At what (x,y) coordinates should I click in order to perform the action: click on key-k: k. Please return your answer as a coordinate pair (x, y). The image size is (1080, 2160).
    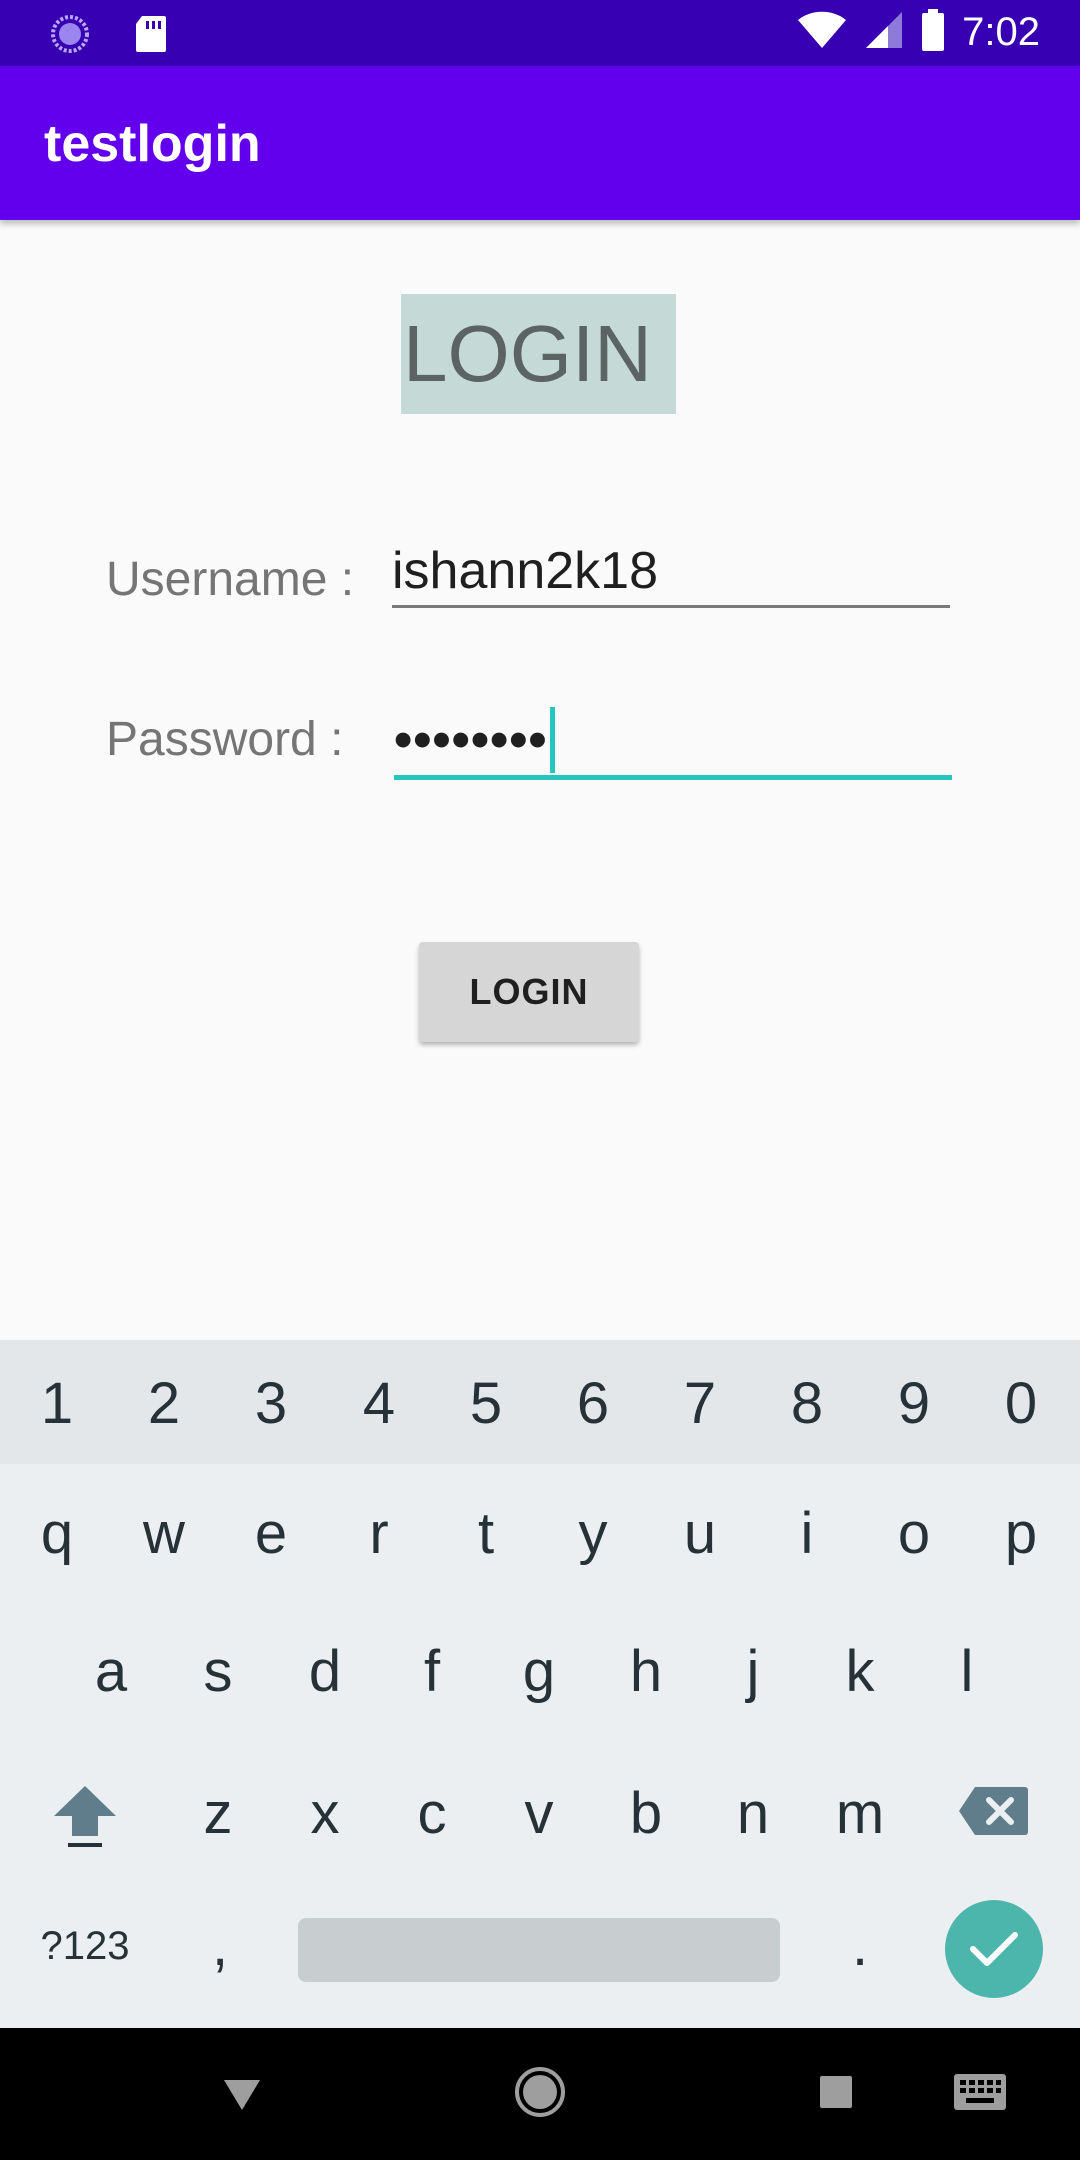
    Looking at the image, I should click on (860, 1671).